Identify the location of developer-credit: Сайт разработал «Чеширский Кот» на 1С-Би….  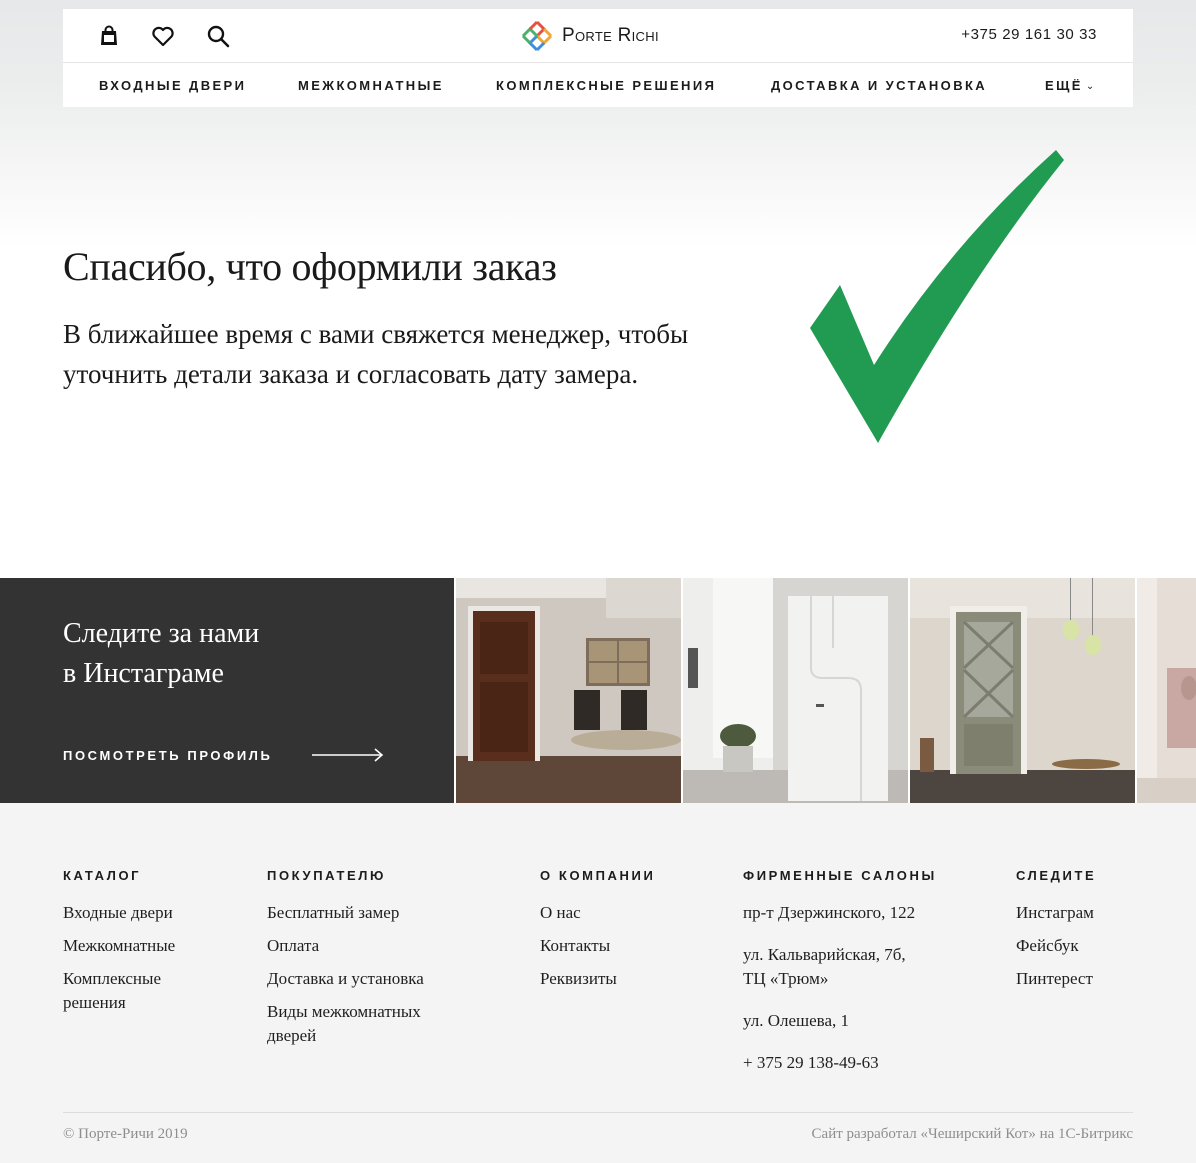
(972, 1134).